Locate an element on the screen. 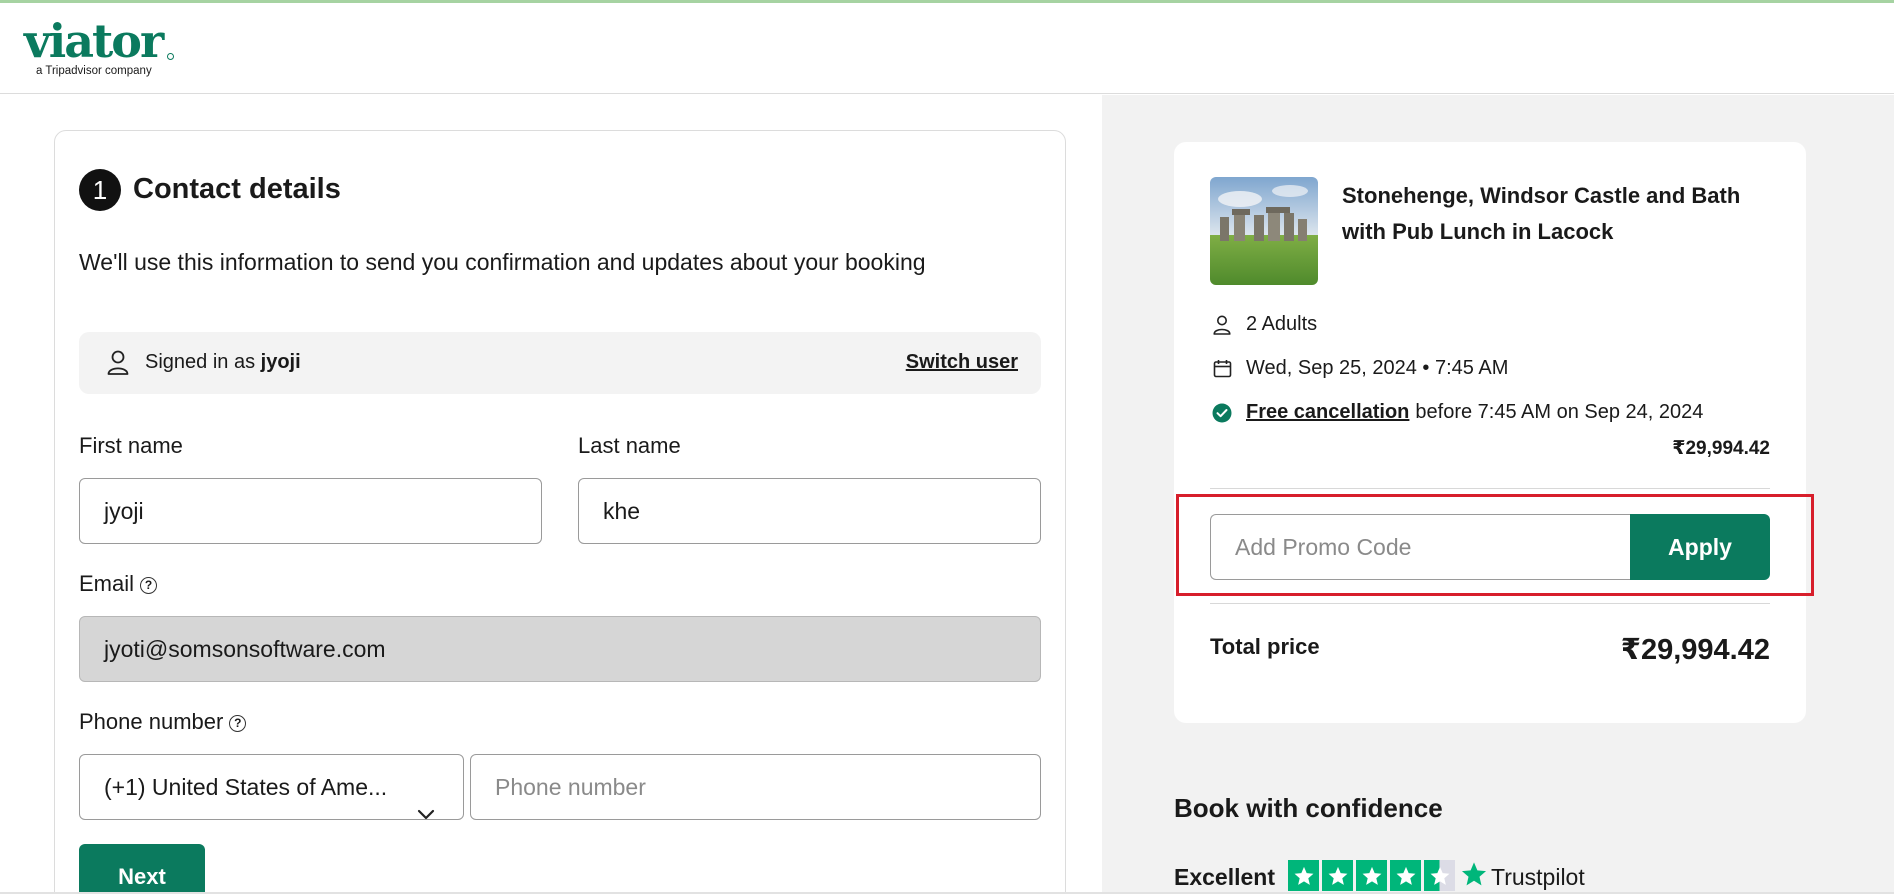 The image size is (1894, 894). viator-logo: viator a Tripadvisor company is located at coordinates (99, 45).